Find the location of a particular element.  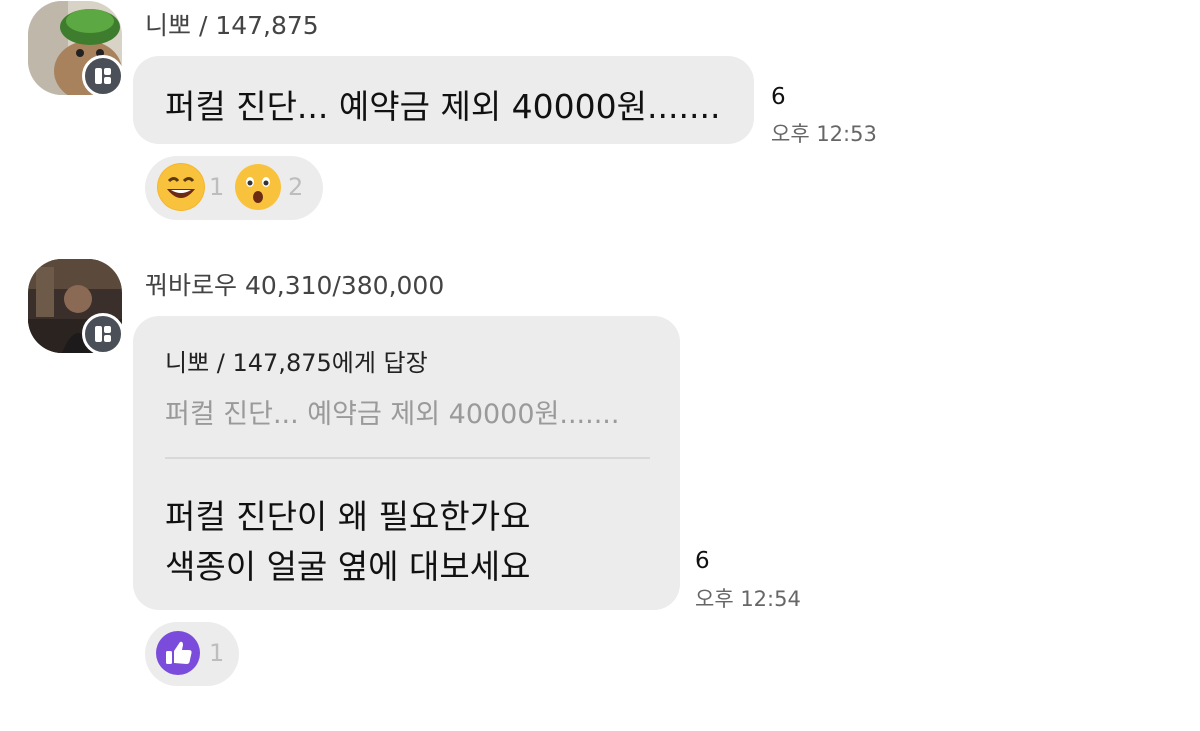

reaction-bar: 1 2 is located at coordinates (234, 188).